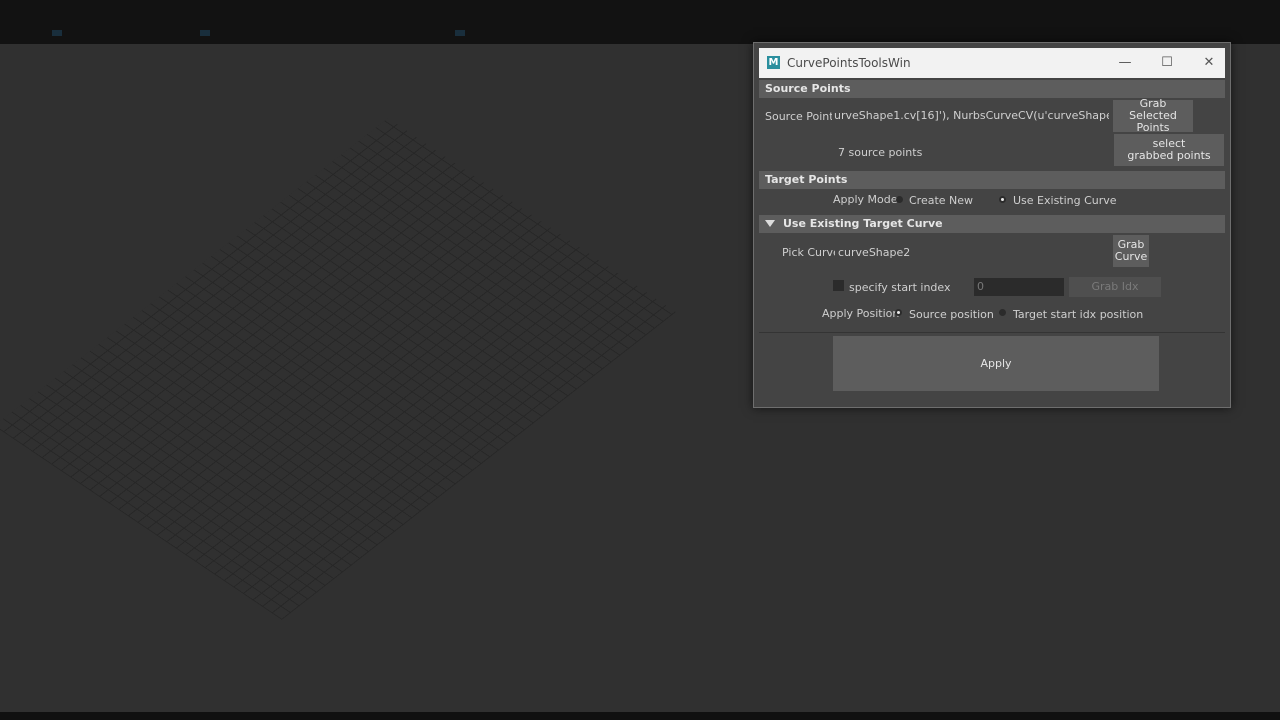 This screenshot has height=720, width=1280. I want to click on source-points-count: 7 source points, so click(880, 152).